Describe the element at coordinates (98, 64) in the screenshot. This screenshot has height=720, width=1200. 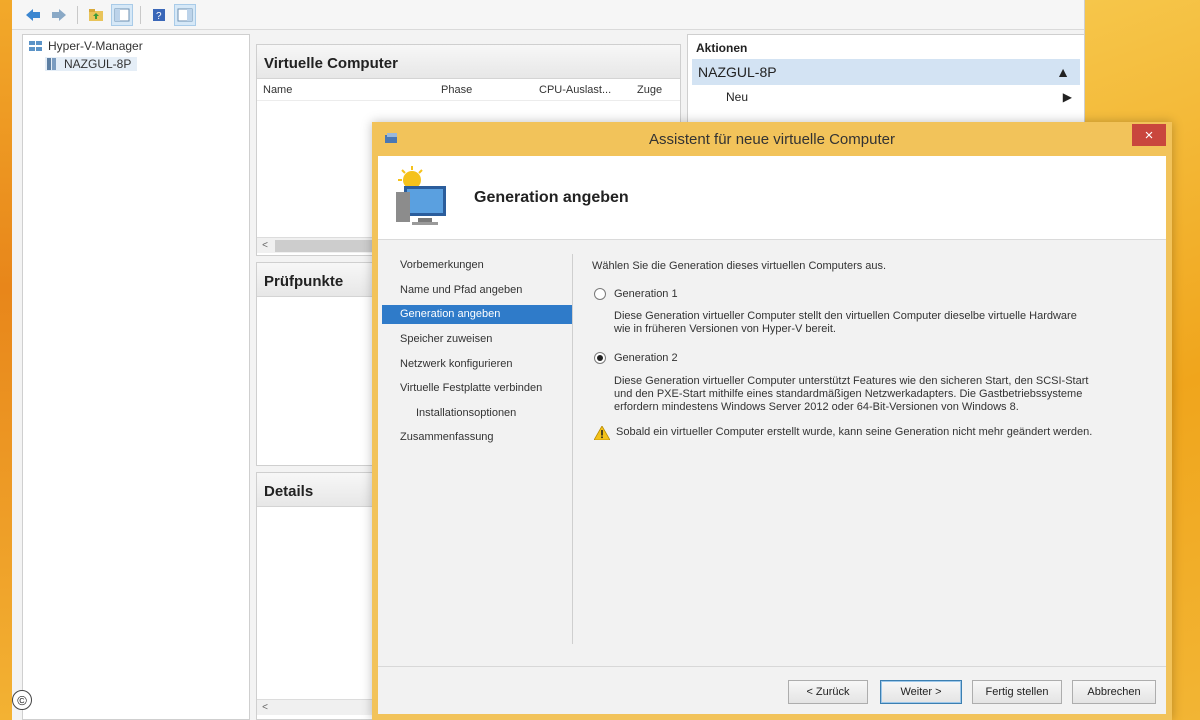
I see `tree-item-label: NAZGUL-8P` at that location.